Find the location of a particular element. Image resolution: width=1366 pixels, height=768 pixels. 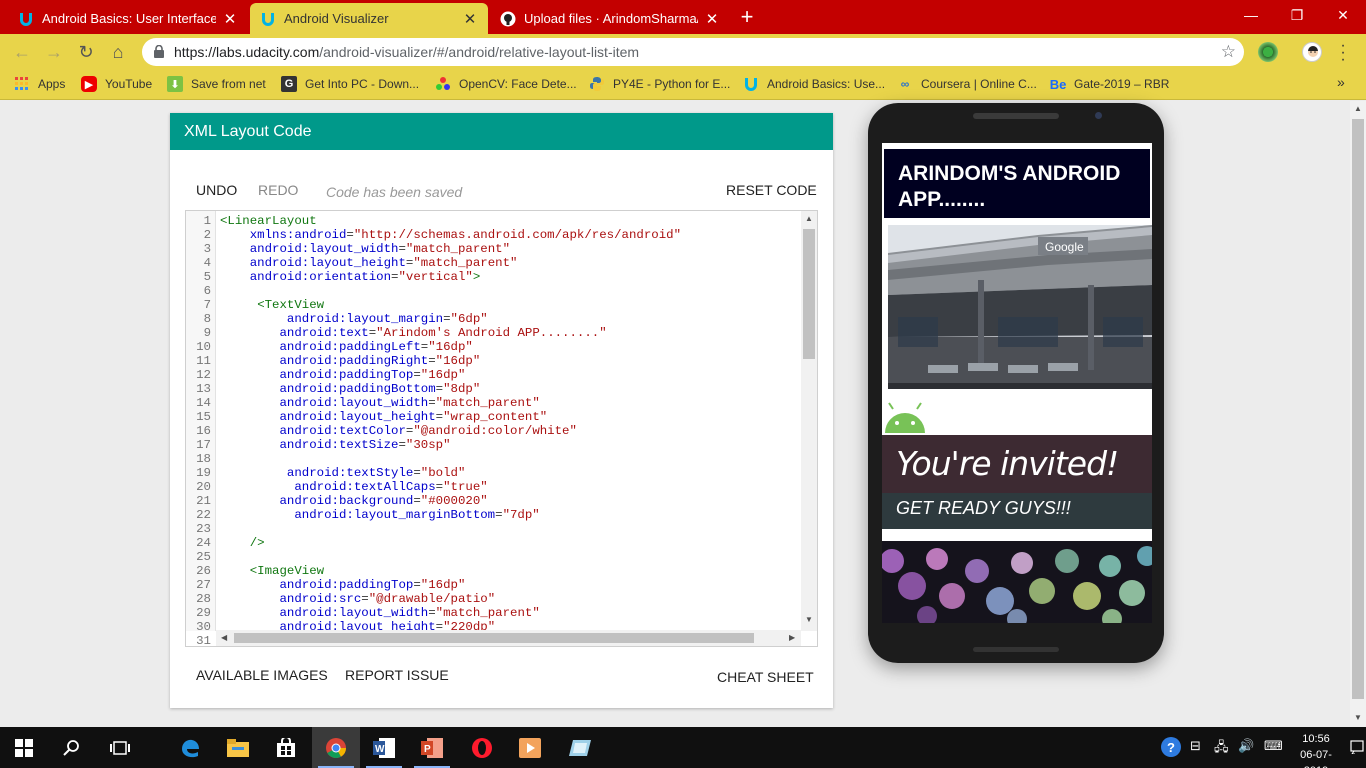

code-line: 8 android:layout_margin="6dp" is located at coordinates (493, 319).